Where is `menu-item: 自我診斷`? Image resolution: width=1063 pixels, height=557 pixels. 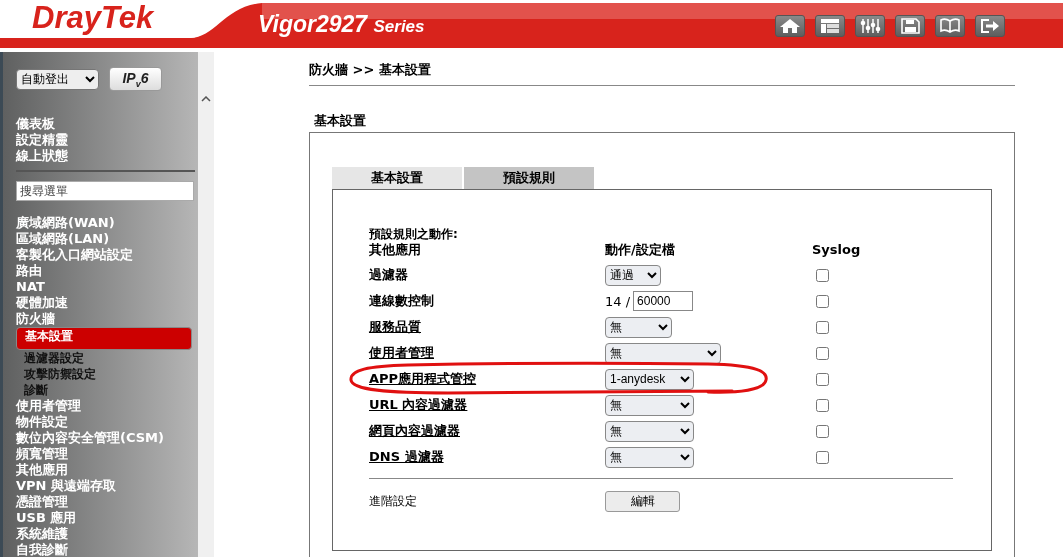 menu-item: 自我診斷 is located at coordinates (107, 549).